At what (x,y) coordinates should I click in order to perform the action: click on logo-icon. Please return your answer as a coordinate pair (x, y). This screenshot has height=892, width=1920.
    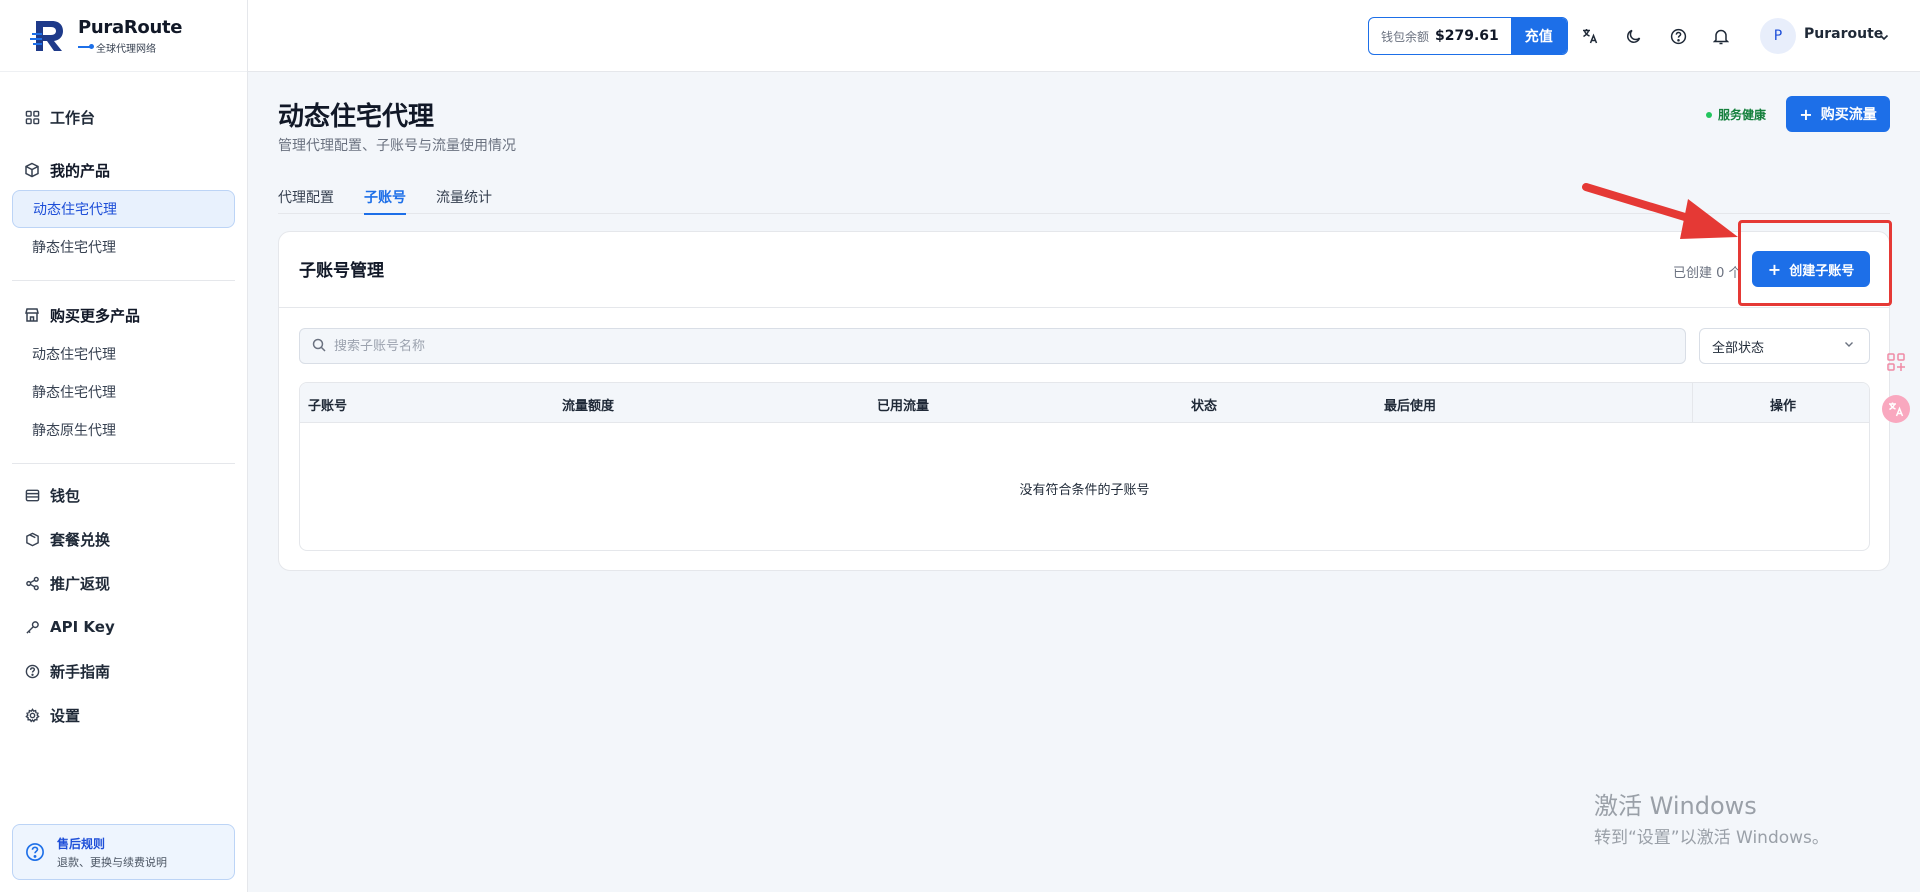
    Looking at the image, I should click on (49, 36).